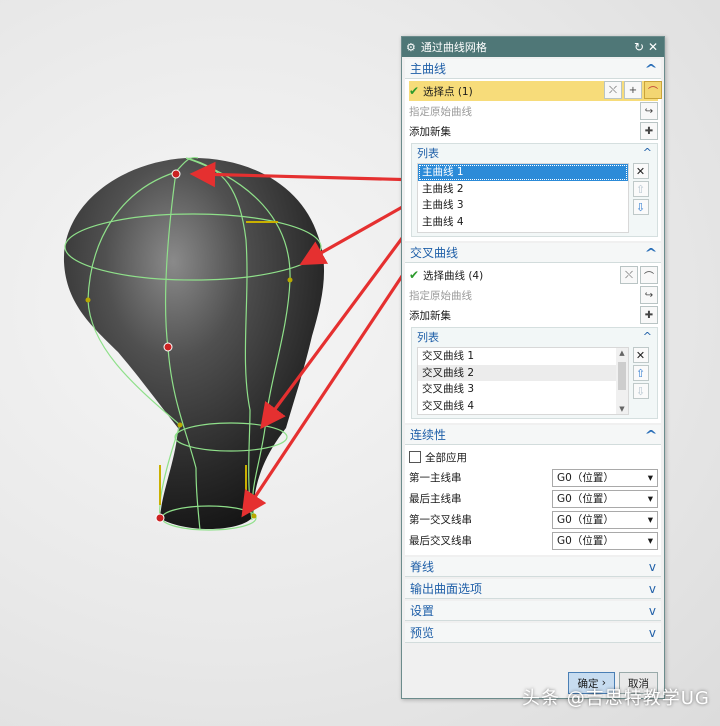 The image size is (720, 726). I want to click on list-item: 主曲线 3, so click(523, 205).